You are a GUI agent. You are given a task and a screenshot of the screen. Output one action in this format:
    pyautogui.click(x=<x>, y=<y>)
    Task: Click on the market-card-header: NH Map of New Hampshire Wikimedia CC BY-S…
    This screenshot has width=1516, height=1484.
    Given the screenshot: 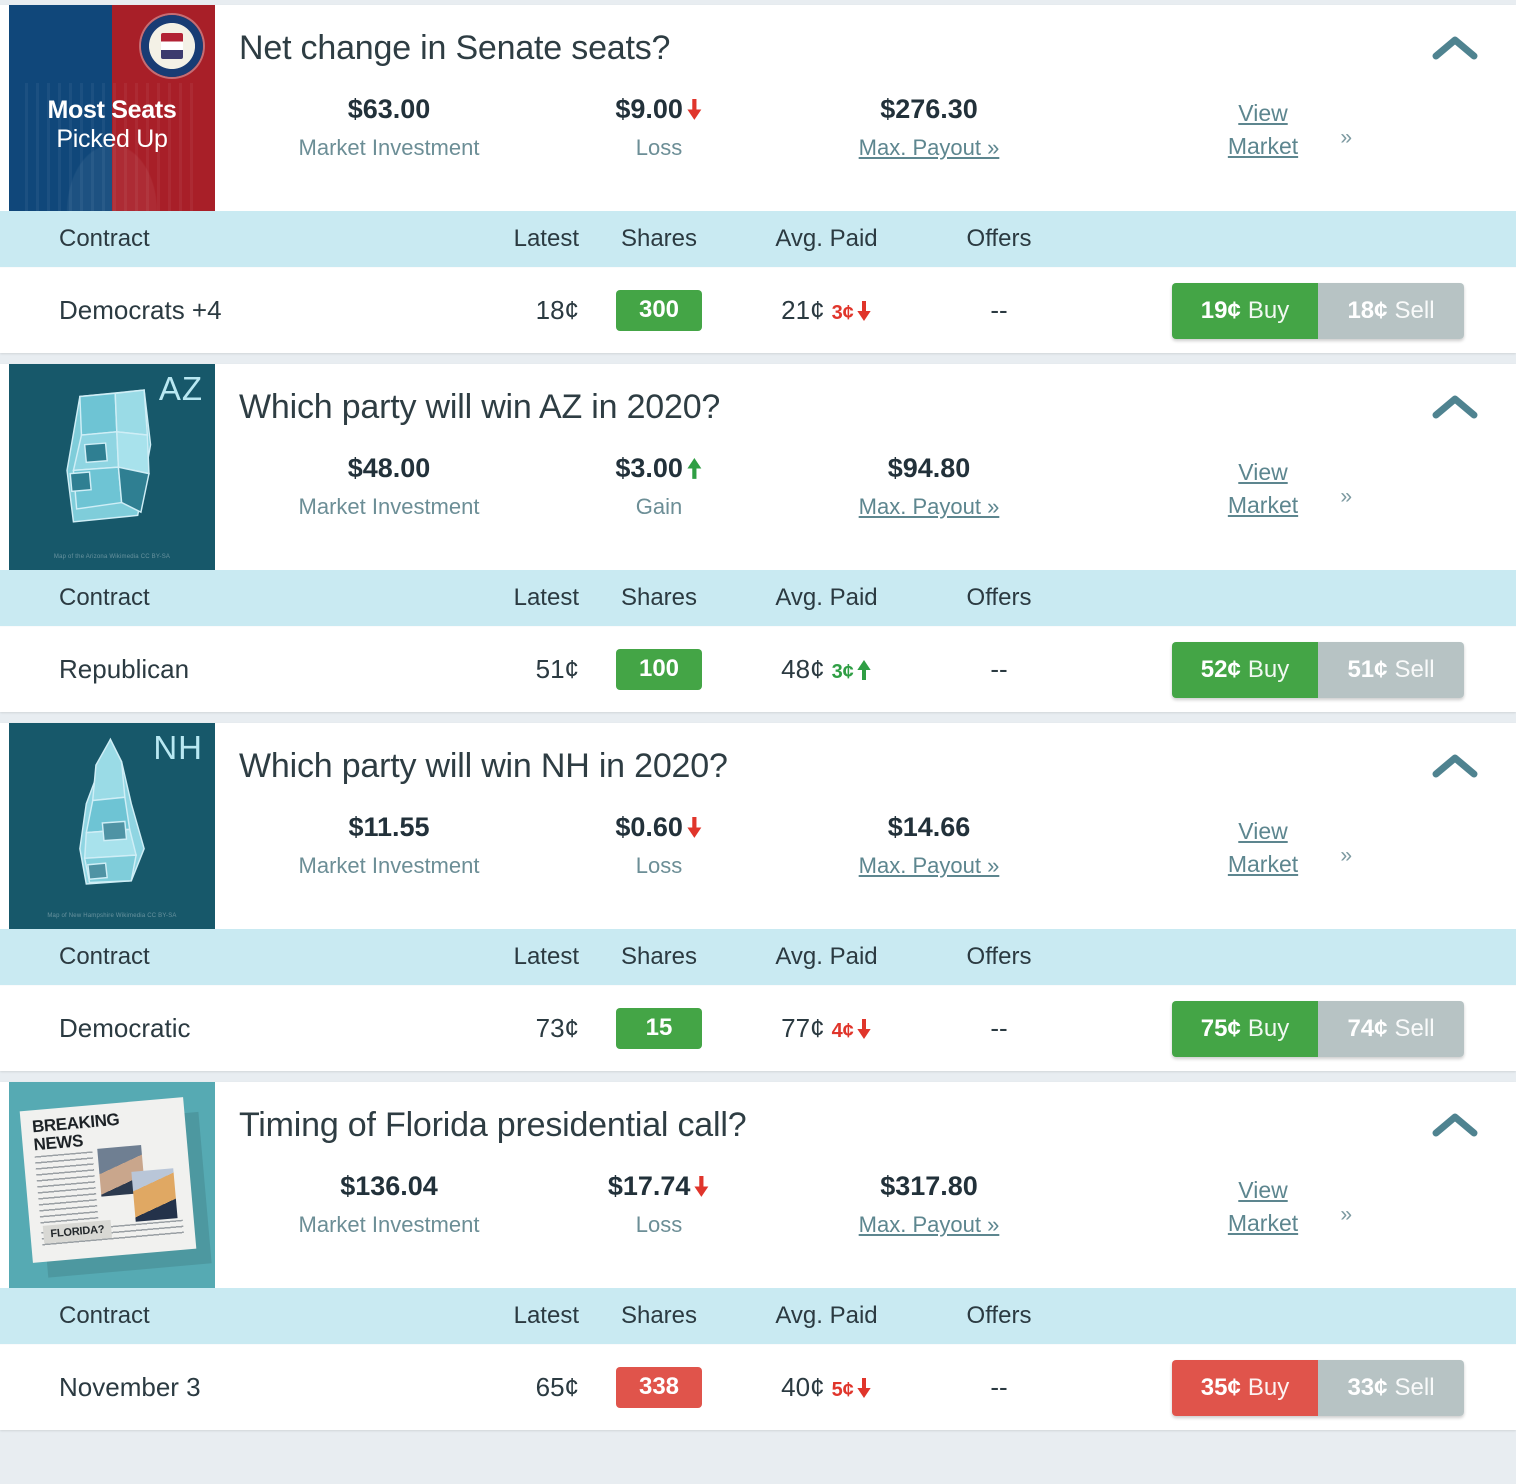 What is the action you would take?
    pyautogui.click(x=758, y=826)
    